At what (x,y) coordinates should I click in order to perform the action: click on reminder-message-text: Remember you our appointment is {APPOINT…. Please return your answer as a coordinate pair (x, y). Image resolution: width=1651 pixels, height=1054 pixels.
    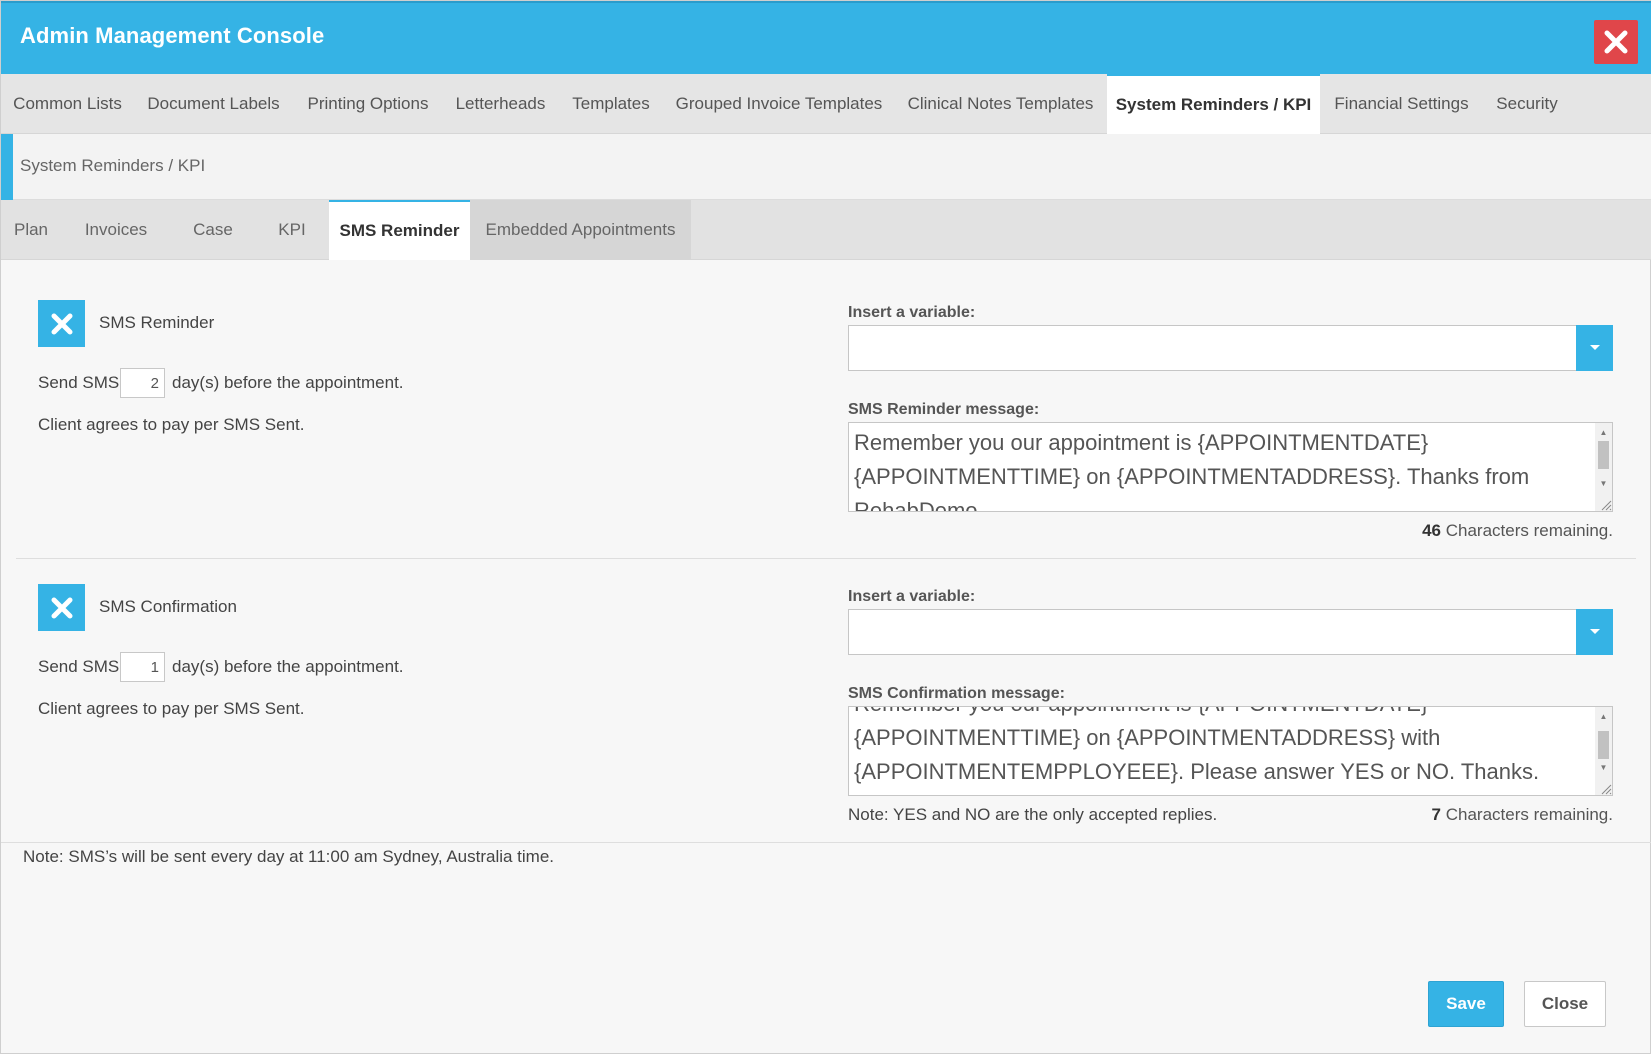
    Looking at the image, I should click on (1192, 471).